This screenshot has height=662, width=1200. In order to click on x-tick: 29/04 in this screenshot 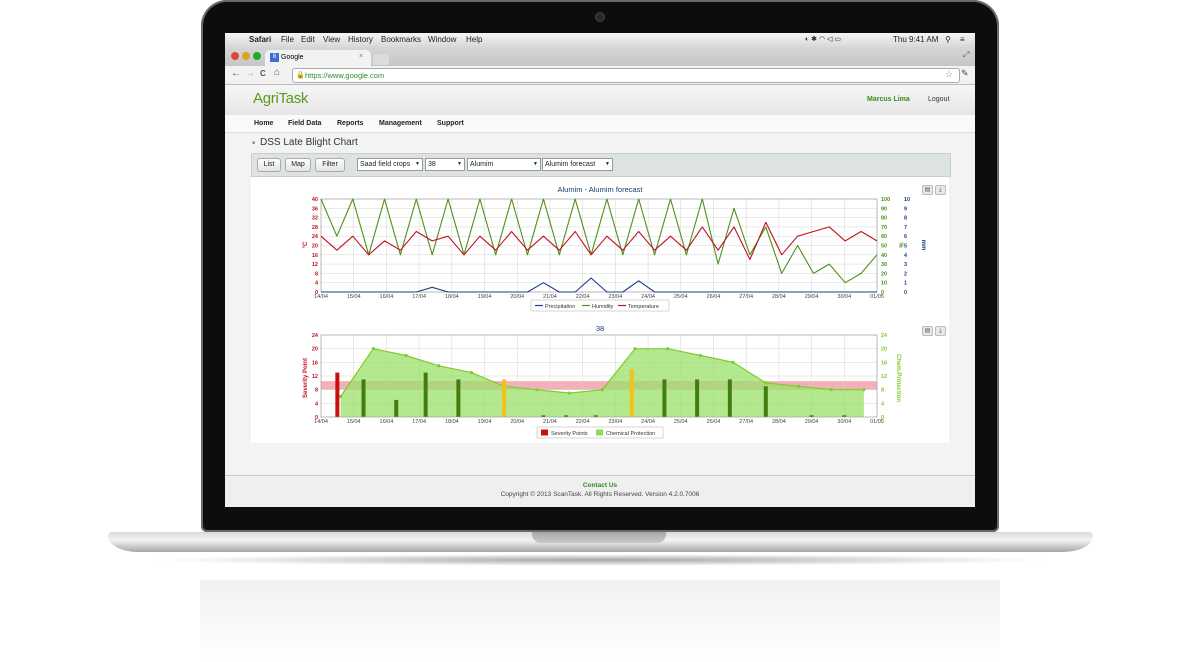, I will do `click(812, 297)`.